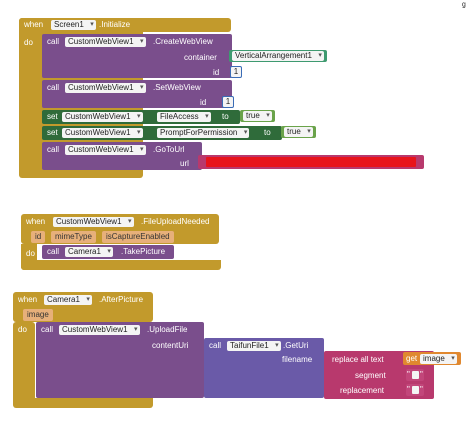  I want to click on segment-empty-text-block: " ", so click(415, 375).